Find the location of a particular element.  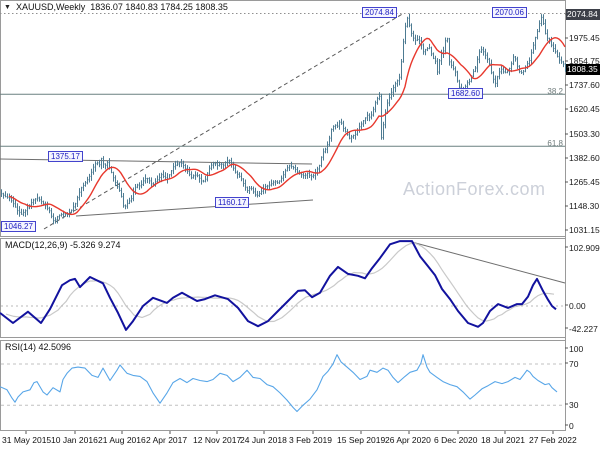

date-axis-label: 26 Apr 2020 is located at coordinates (408, 440).